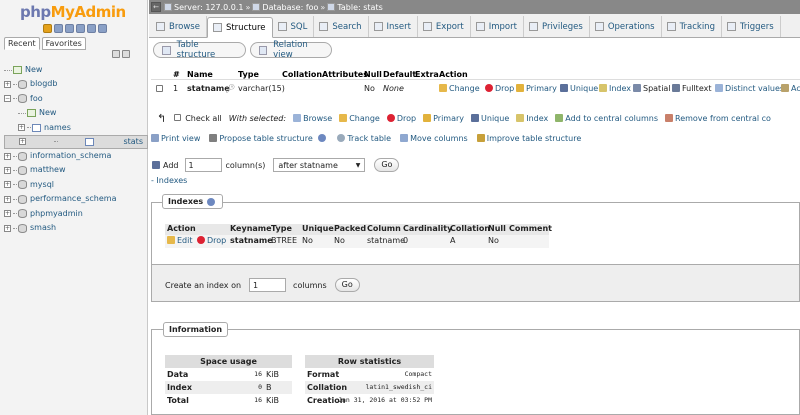  What do you see at coordinates (200, 74) in the screenshot?
I see `col-header-name: Name` at bounding box center [200, 74].